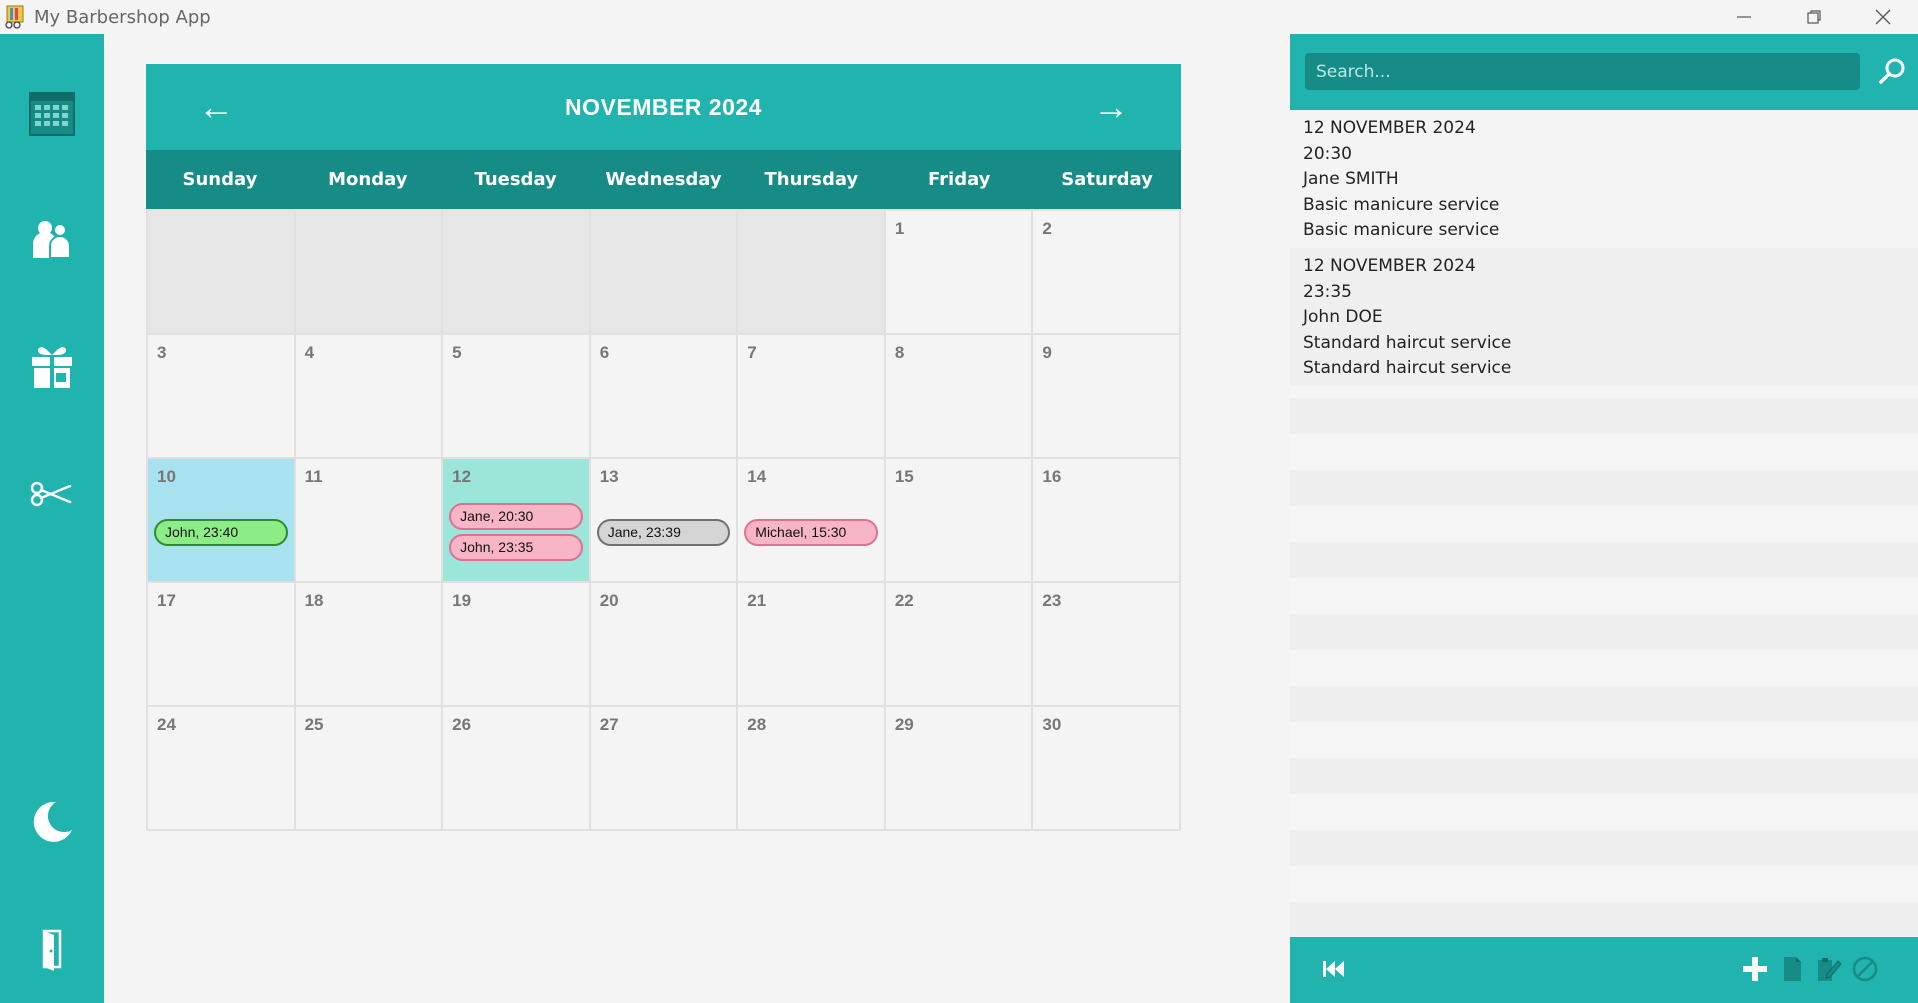  I want to click on window-title: My Barbershop App, so click(122, 17).